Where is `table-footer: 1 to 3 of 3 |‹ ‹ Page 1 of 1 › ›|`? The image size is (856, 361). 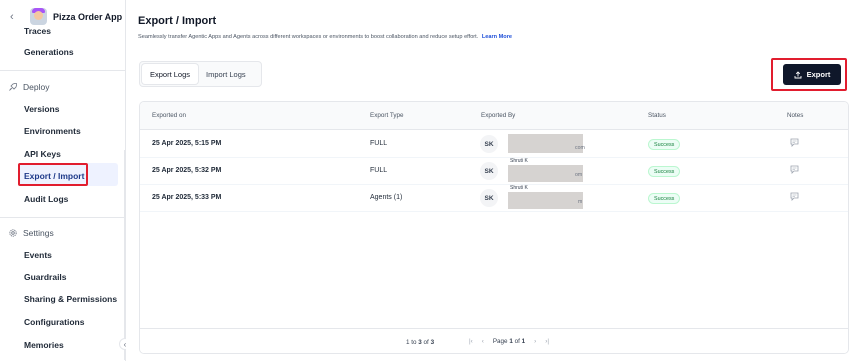
table-footer: 1 to 3 of 3 |‹ ‹ Page 1 of 1 › ›| is located at coordinates (494, 340).